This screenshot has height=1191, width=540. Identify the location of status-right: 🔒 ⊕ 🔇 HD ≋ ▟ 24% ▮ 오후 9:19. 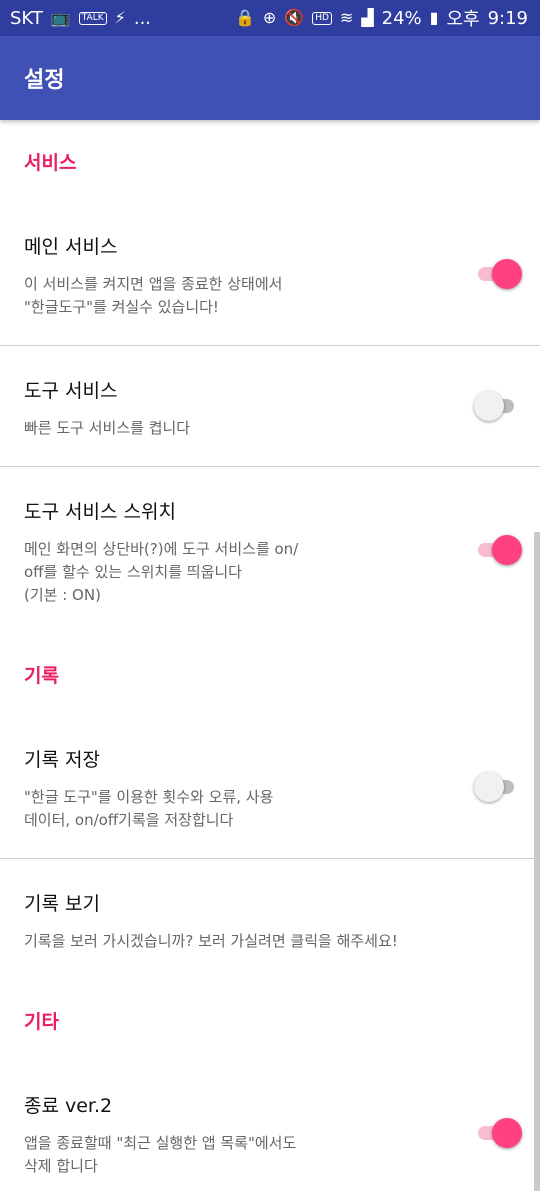
(381, 18).